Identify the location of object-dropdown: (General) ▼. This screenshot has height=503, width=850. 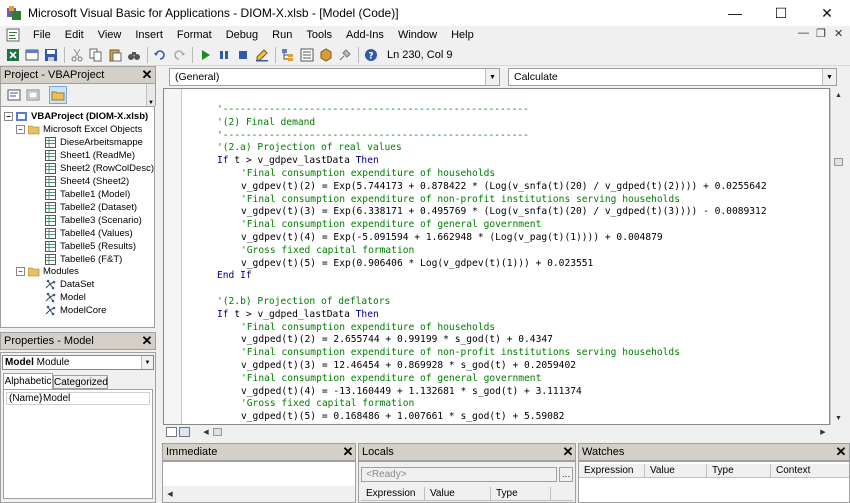
(334, 77).